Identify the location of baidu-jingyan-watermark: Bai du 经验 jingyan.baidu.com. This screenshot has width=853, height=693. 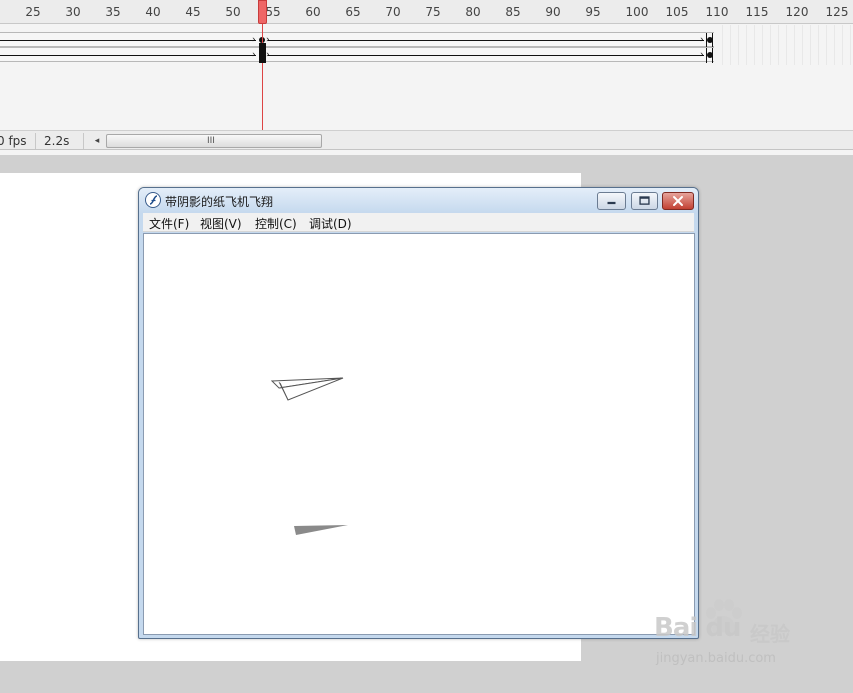
(734, 639).